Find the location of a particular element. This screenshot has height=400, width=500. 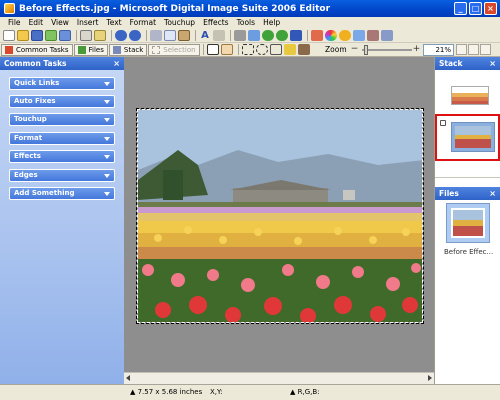

file-thumbnail is located at coordinates (468, 223).